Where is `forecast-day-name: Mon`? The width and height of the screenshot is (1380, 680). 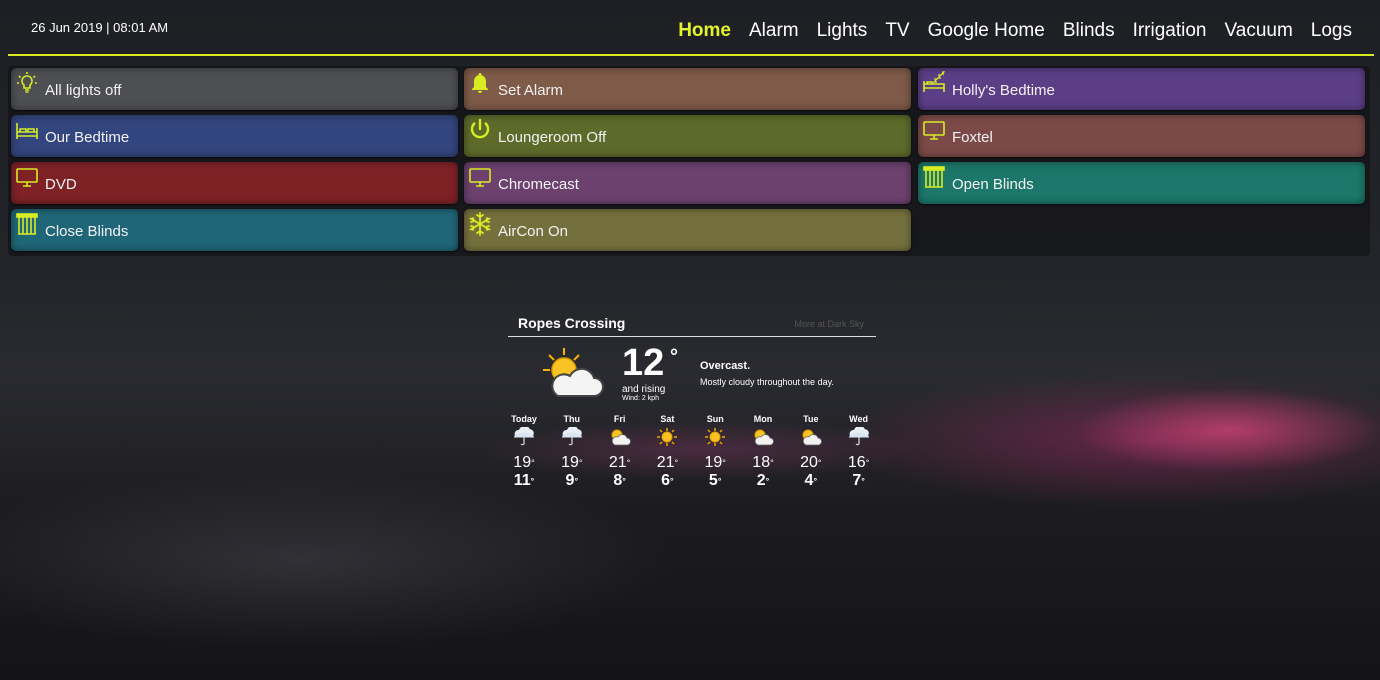 forecast-day-name: Mon is located at coordinates (763, 419).